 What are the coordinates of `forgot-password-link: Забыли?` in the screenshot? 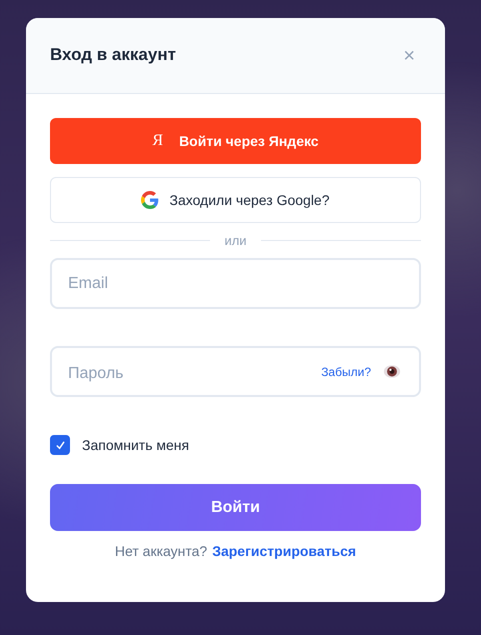 It's located at (346, 371).